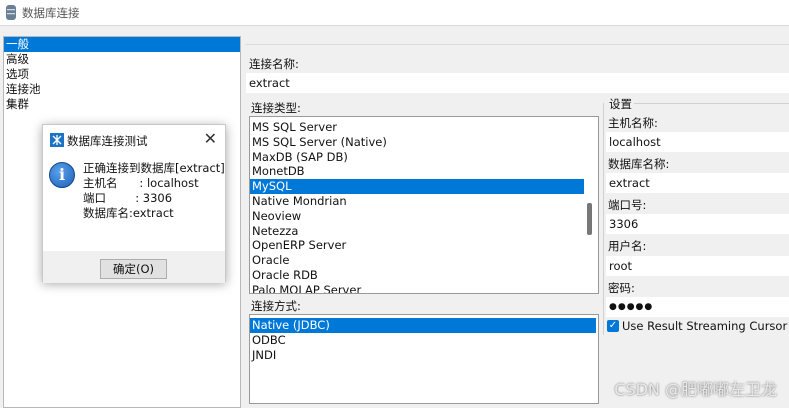 The height and width of the screenshot is (408, 789). What do you see at coordinates (589, 219) in the screenshot?
I see `scrollbar-thumb` at bounding box center [589, 219].